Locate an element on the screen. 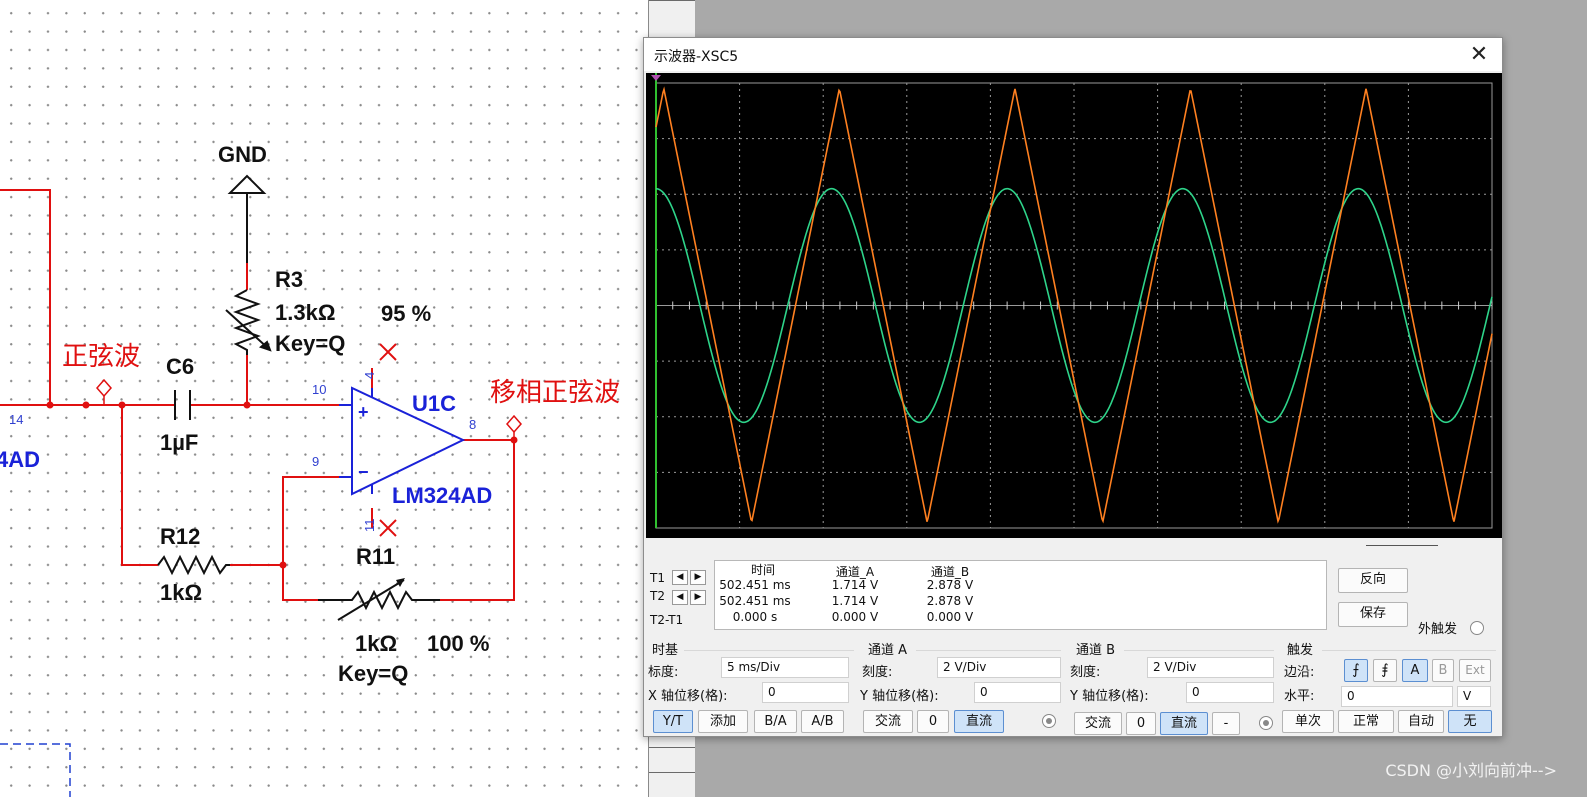 The image size is (1587, 797). channel-b-title: 通道 B is located at coordinates (1096, 650).